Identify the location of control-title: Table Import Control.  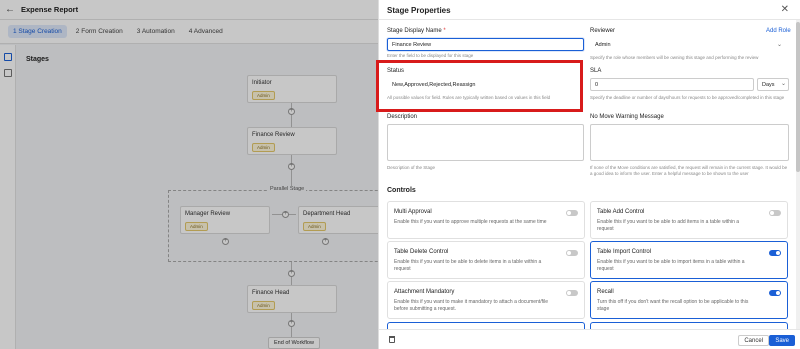
(624, 252).